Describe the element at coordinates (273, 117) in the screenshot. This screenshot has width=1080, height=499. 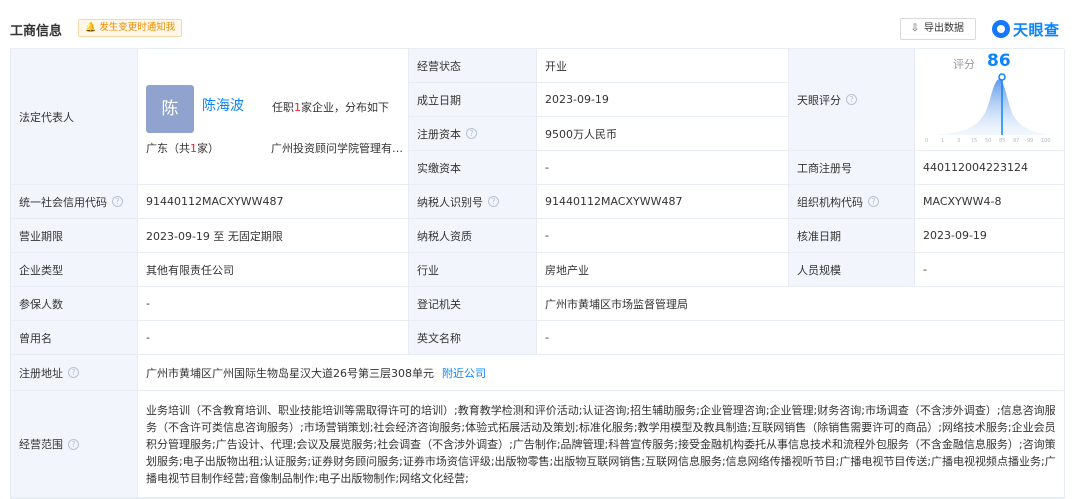
I see `legal-rep-cell: 陈 陈海波 任职1家企业，分布如下 广东（共1家） 广州投资顾问学院管理有限公司` at that location.